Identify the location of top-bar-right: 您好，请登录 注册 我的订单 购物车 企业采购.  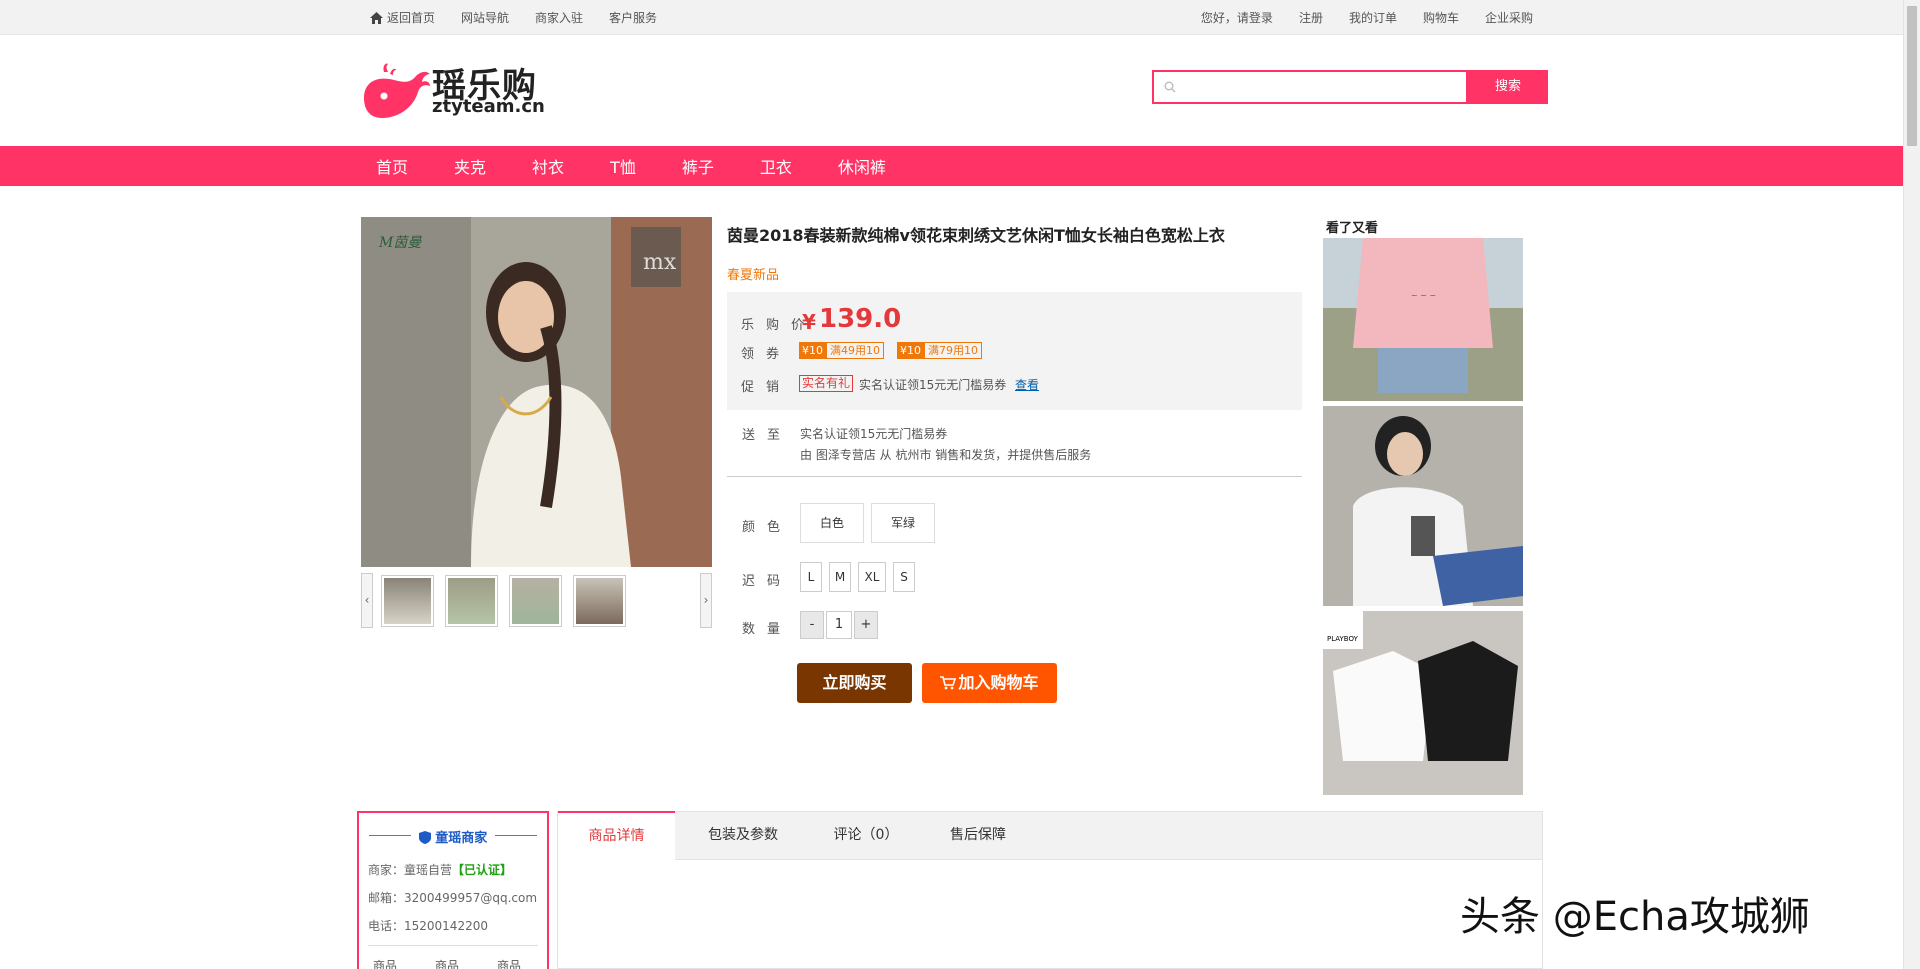
(1367, 17).